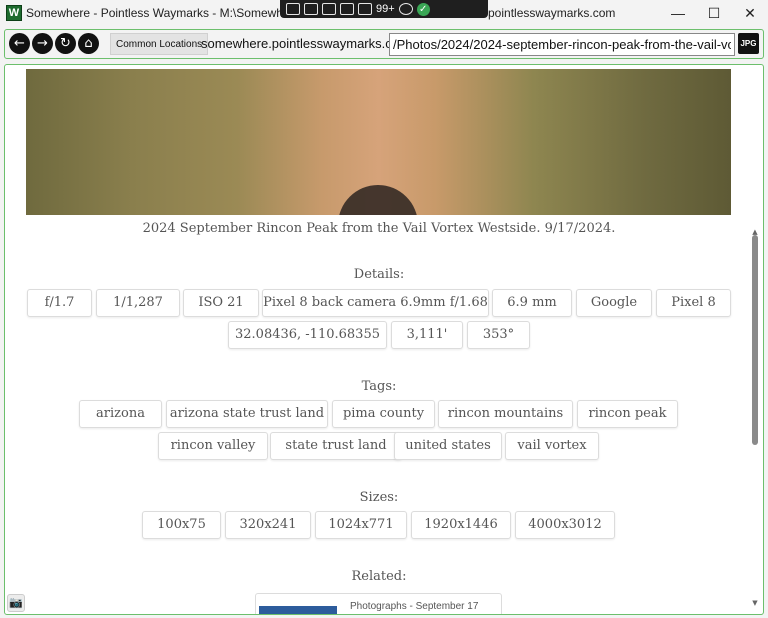  Describe the element at coordinates (505, 414) in the screenshot. I see `tag-chip: rincon mountains` at that location.